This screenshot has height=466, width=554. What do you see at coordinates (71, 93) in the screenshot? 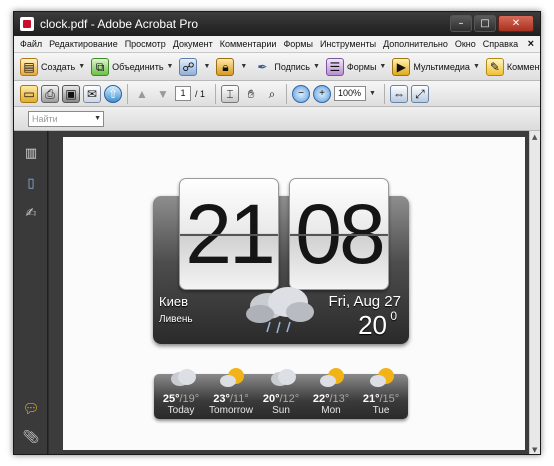
I see `save-icon: ▣` at bounding box center [71, 93].